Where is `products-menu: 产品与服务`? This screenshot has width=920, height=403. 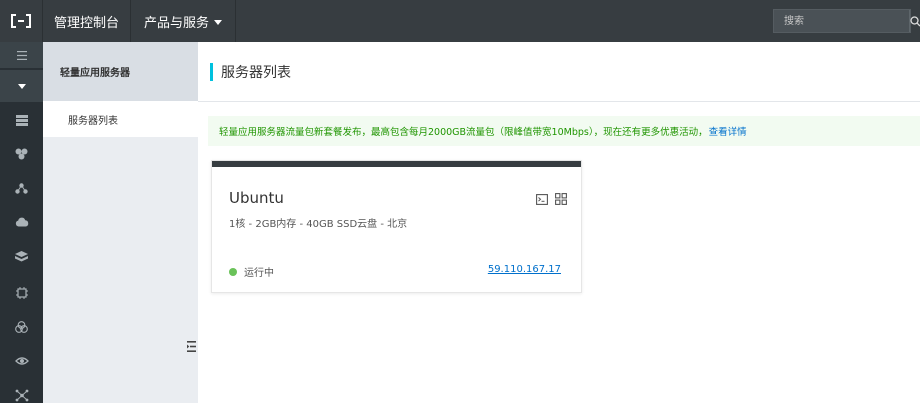 products-menu: 产品与服务 is located at coordinates (184, 21).